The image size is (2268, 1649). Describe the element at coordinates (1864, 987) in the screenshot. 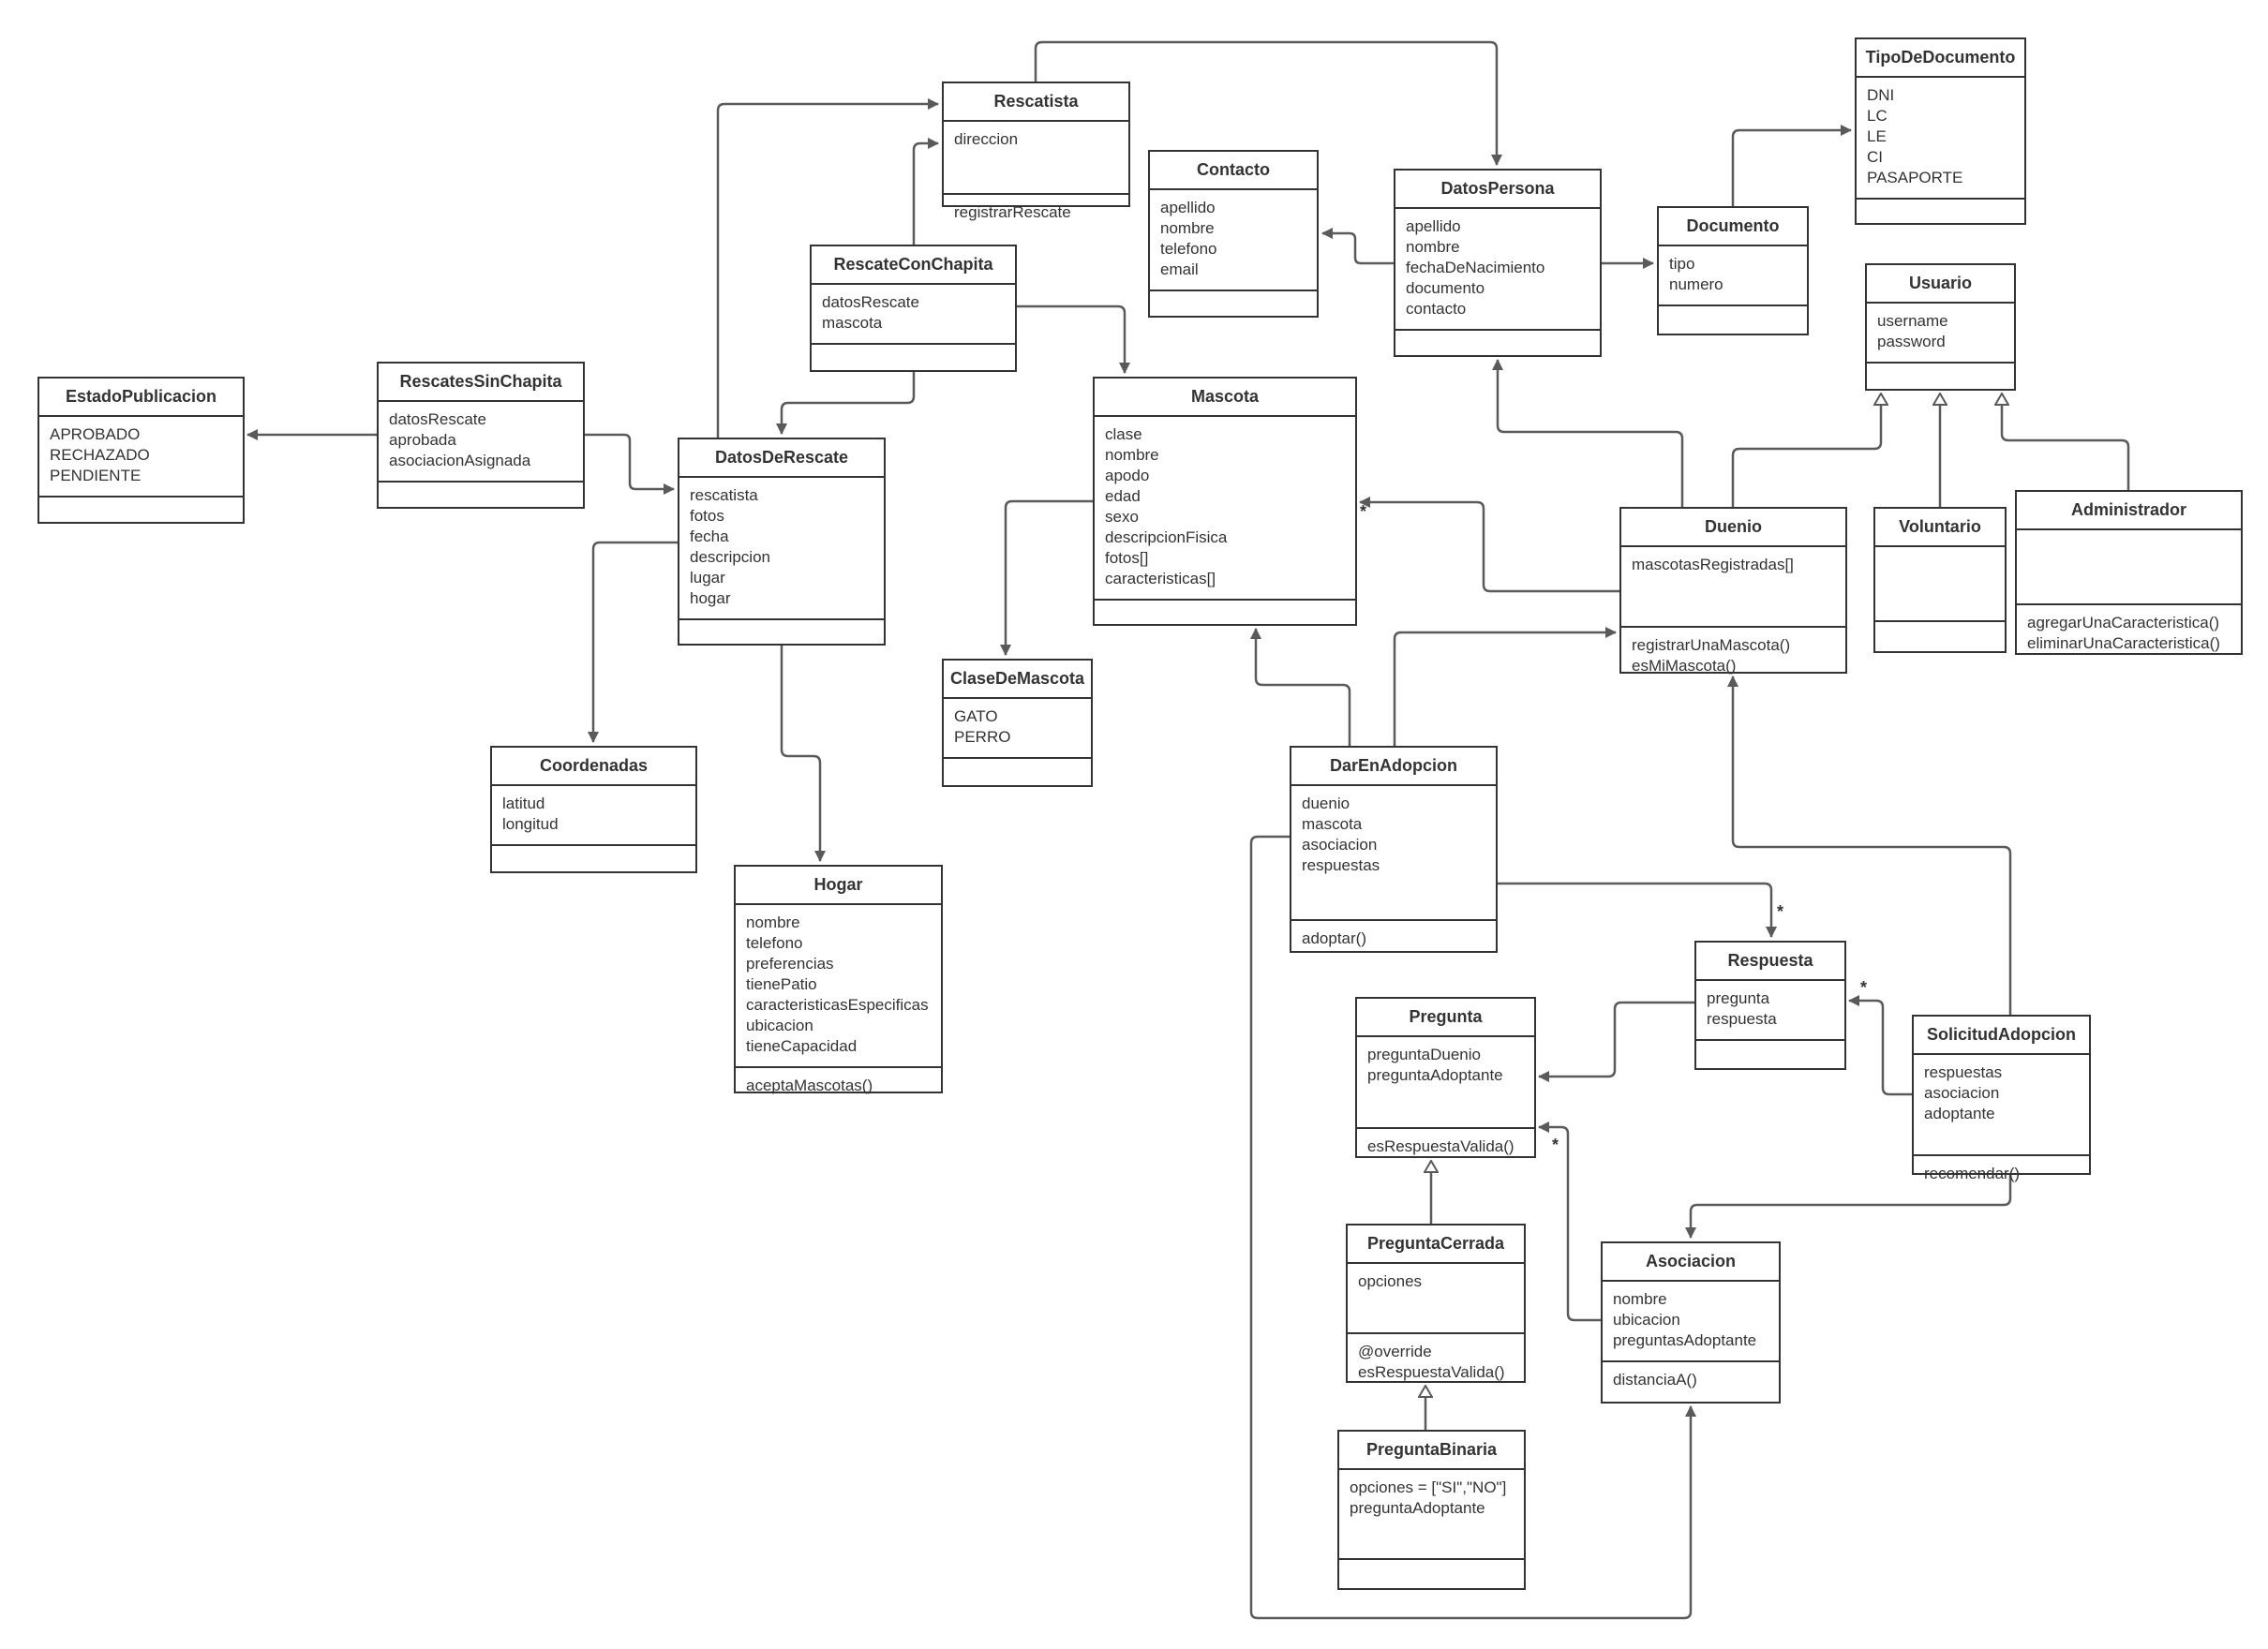

I see `multiplicity-solicitudadopcion-respuesta: *` at that location.